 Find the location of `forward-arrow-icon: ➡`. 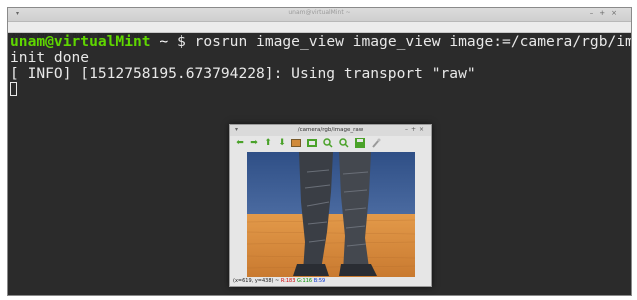

forward-arrow-icon: ➡ is located at coordinates (254, 143).